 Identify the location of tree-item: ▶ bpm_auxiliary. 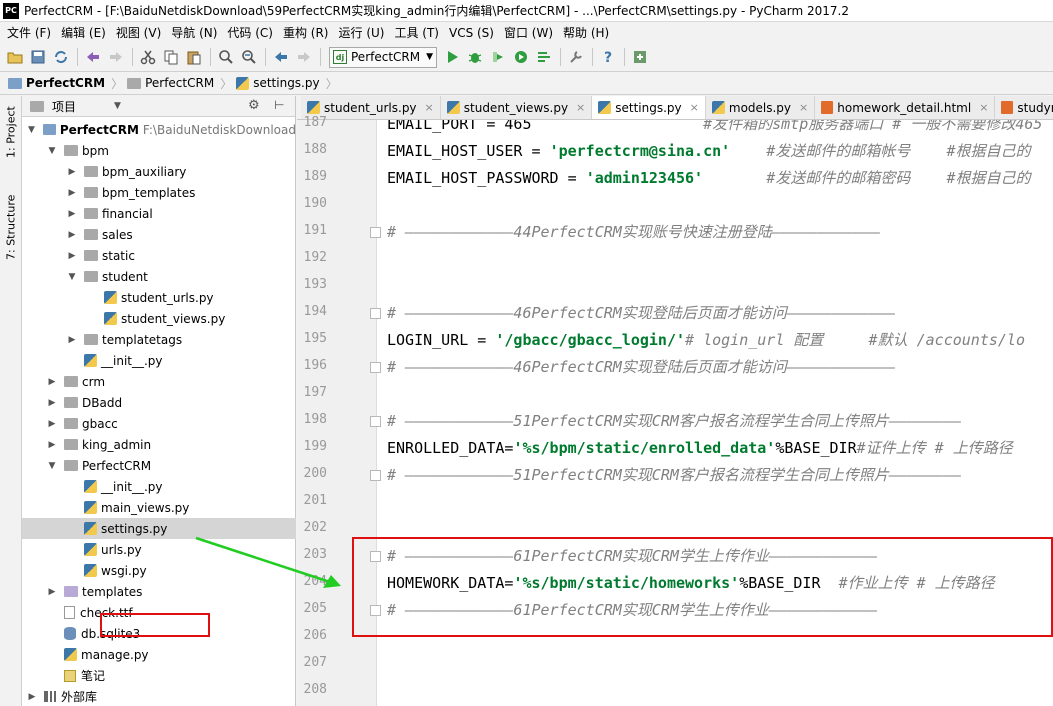
(159, 171).